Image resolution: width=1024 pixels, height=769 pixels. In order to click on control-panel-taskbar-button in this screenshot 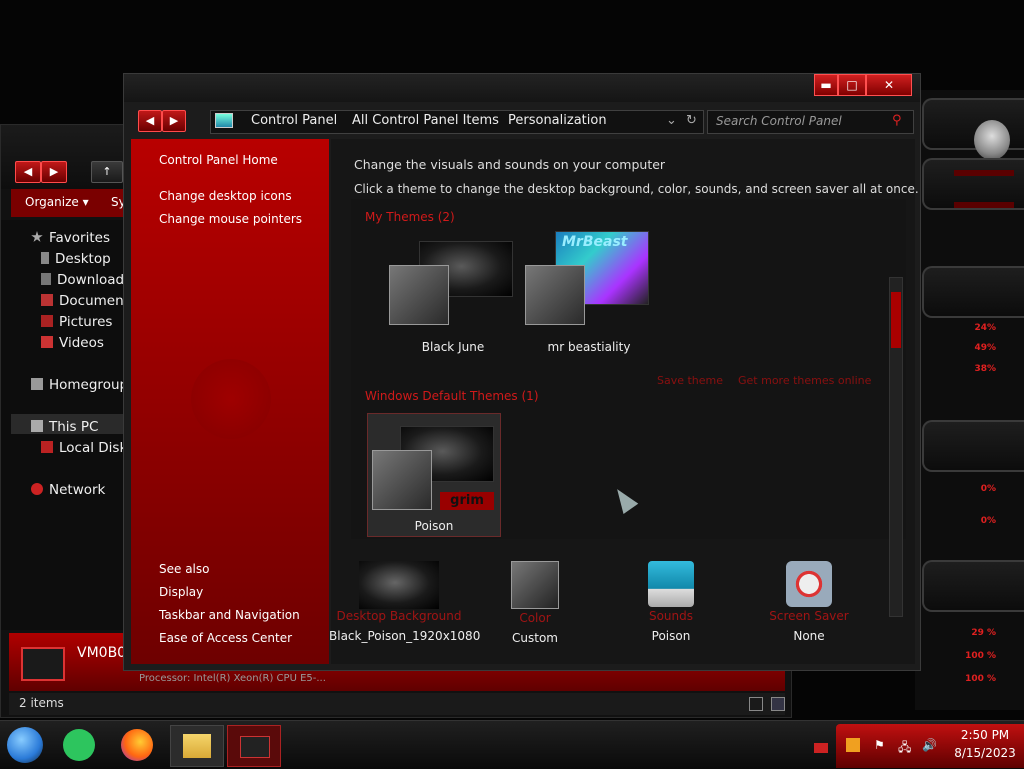, I will do `click(254, 746)`.